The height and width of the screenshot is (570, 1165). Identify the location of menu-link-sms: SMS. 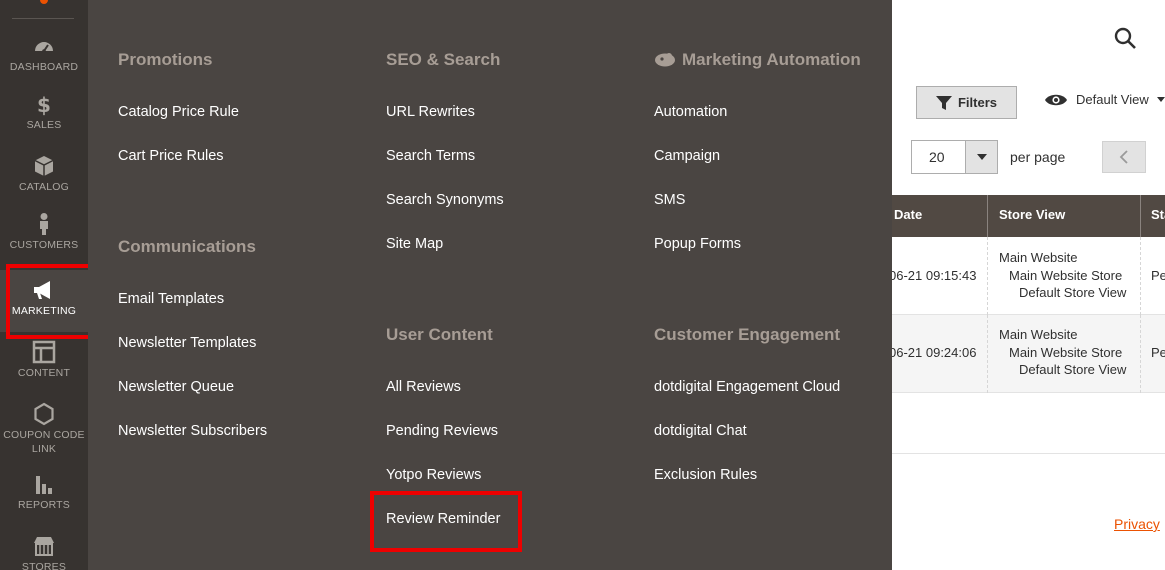
(669, 200).